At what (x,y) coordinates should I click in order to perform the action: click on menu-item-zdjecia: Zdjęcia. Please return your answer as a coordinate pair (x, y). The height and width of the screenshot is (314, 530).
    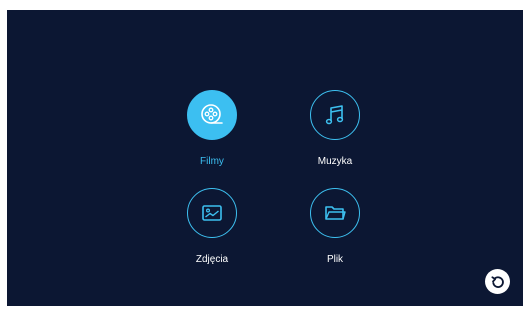
    Looking at the image, I should click on (212, 228).